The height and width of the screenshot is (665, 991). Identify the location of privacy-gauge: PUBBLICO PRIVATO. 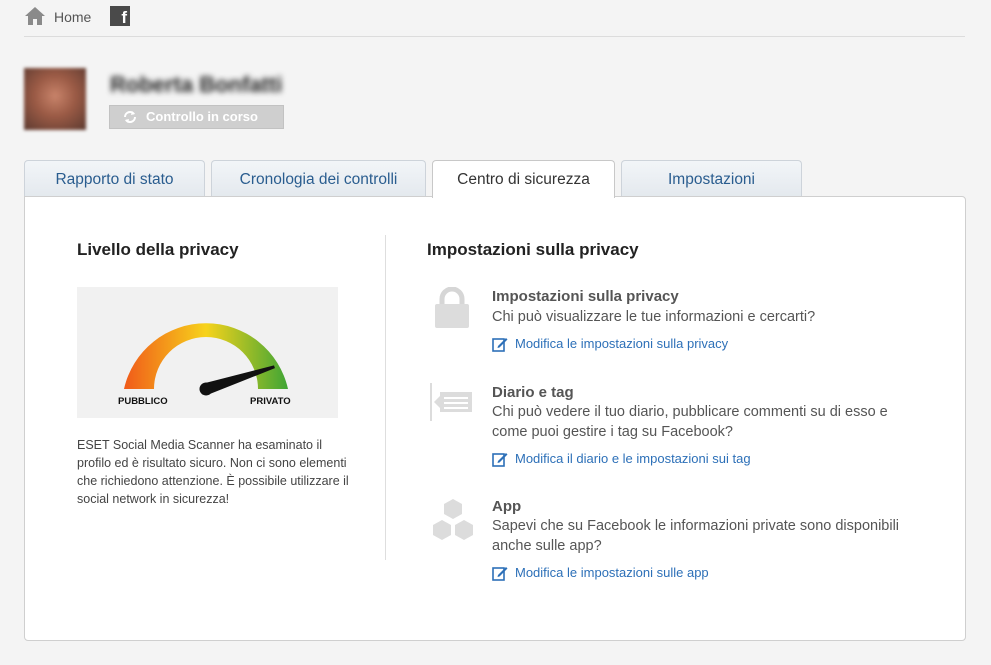
(207, 352).